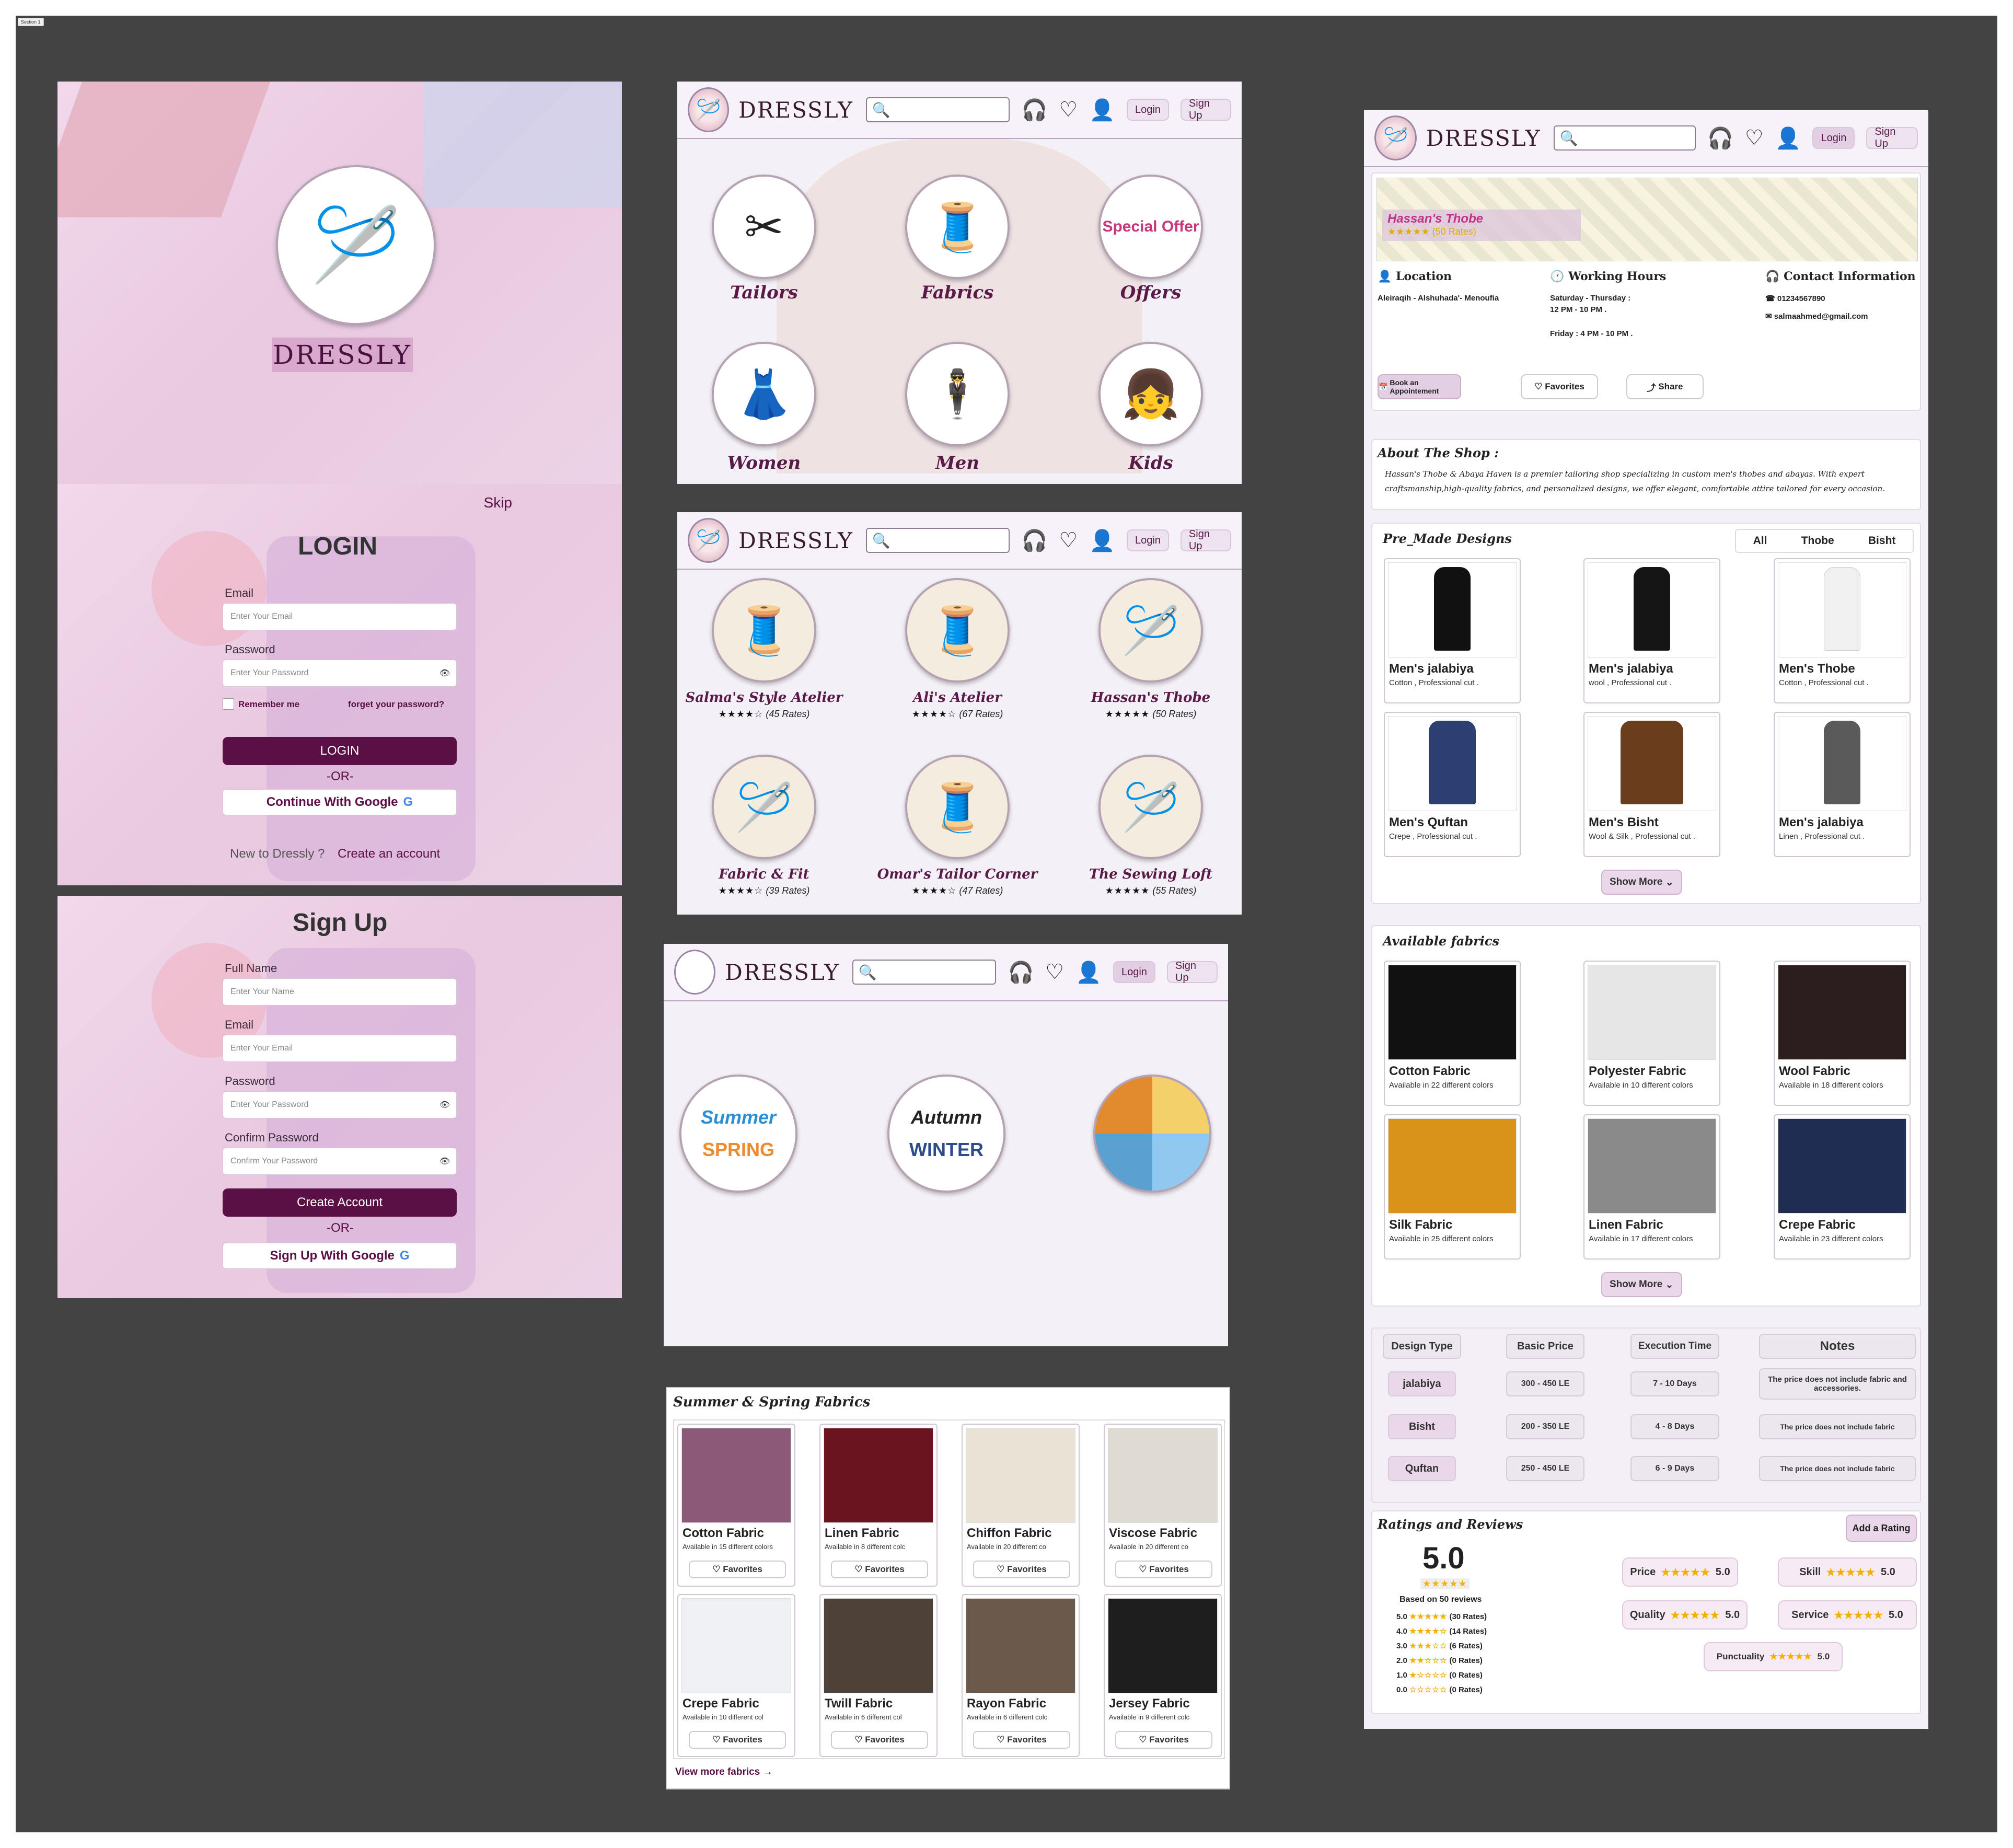  Describe the element at coordinates (340, 992) in the screenshot. I see `name-field: Enter Your Name` at that location.